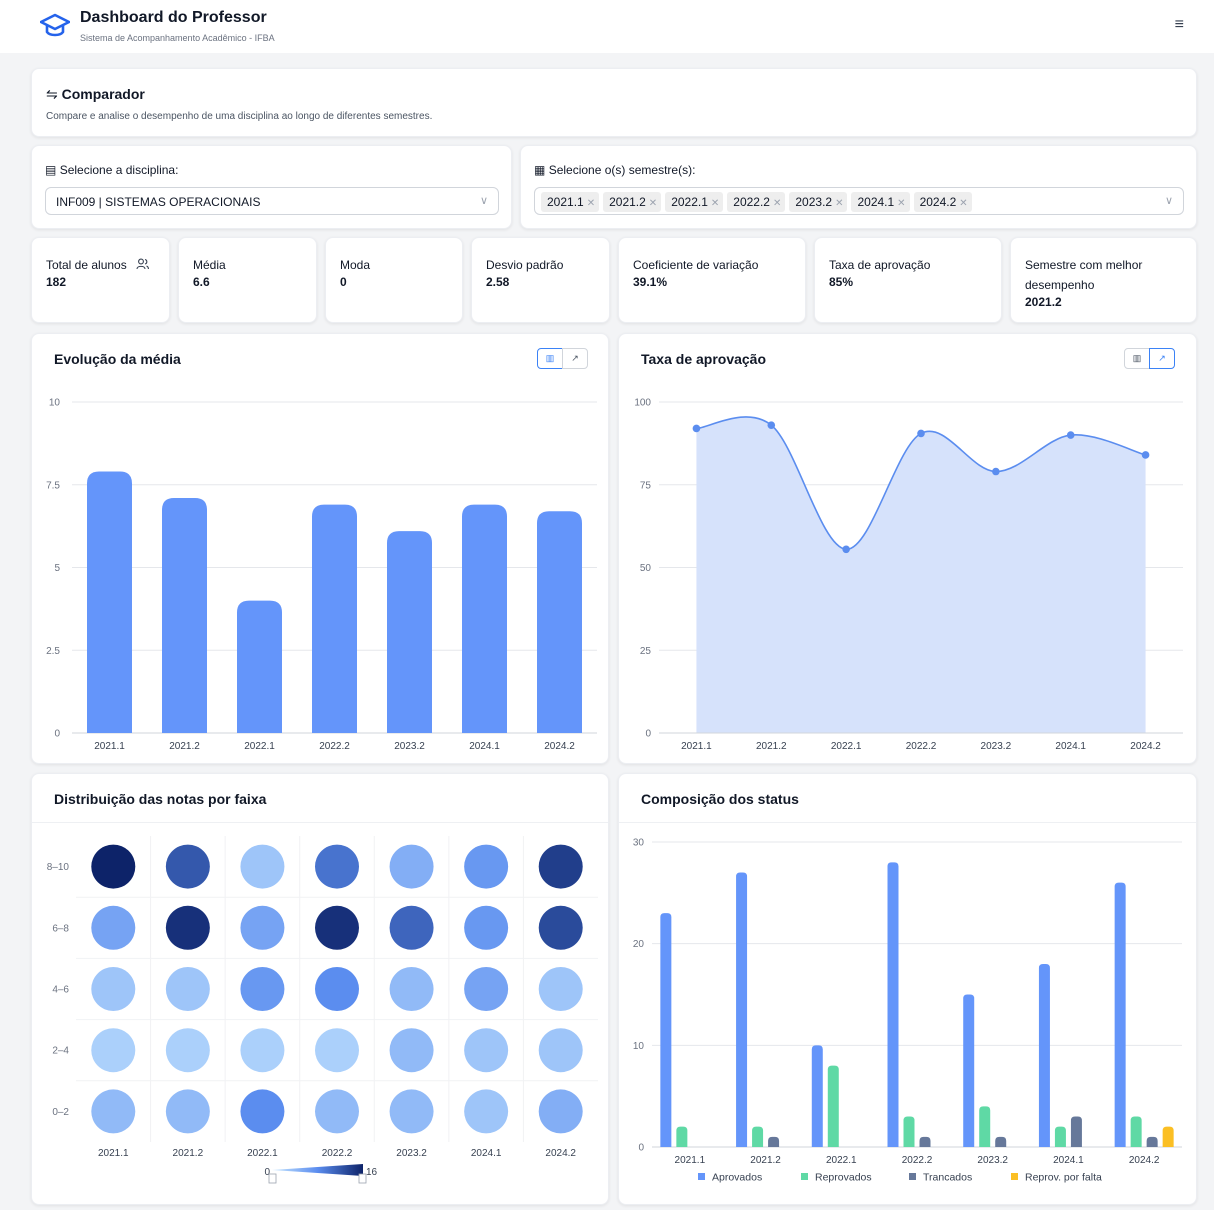  What do you see at coordinates (60, 990) in the screenshot?
I see `y-tick-label: 4–6` at bounding box center [60, 990].